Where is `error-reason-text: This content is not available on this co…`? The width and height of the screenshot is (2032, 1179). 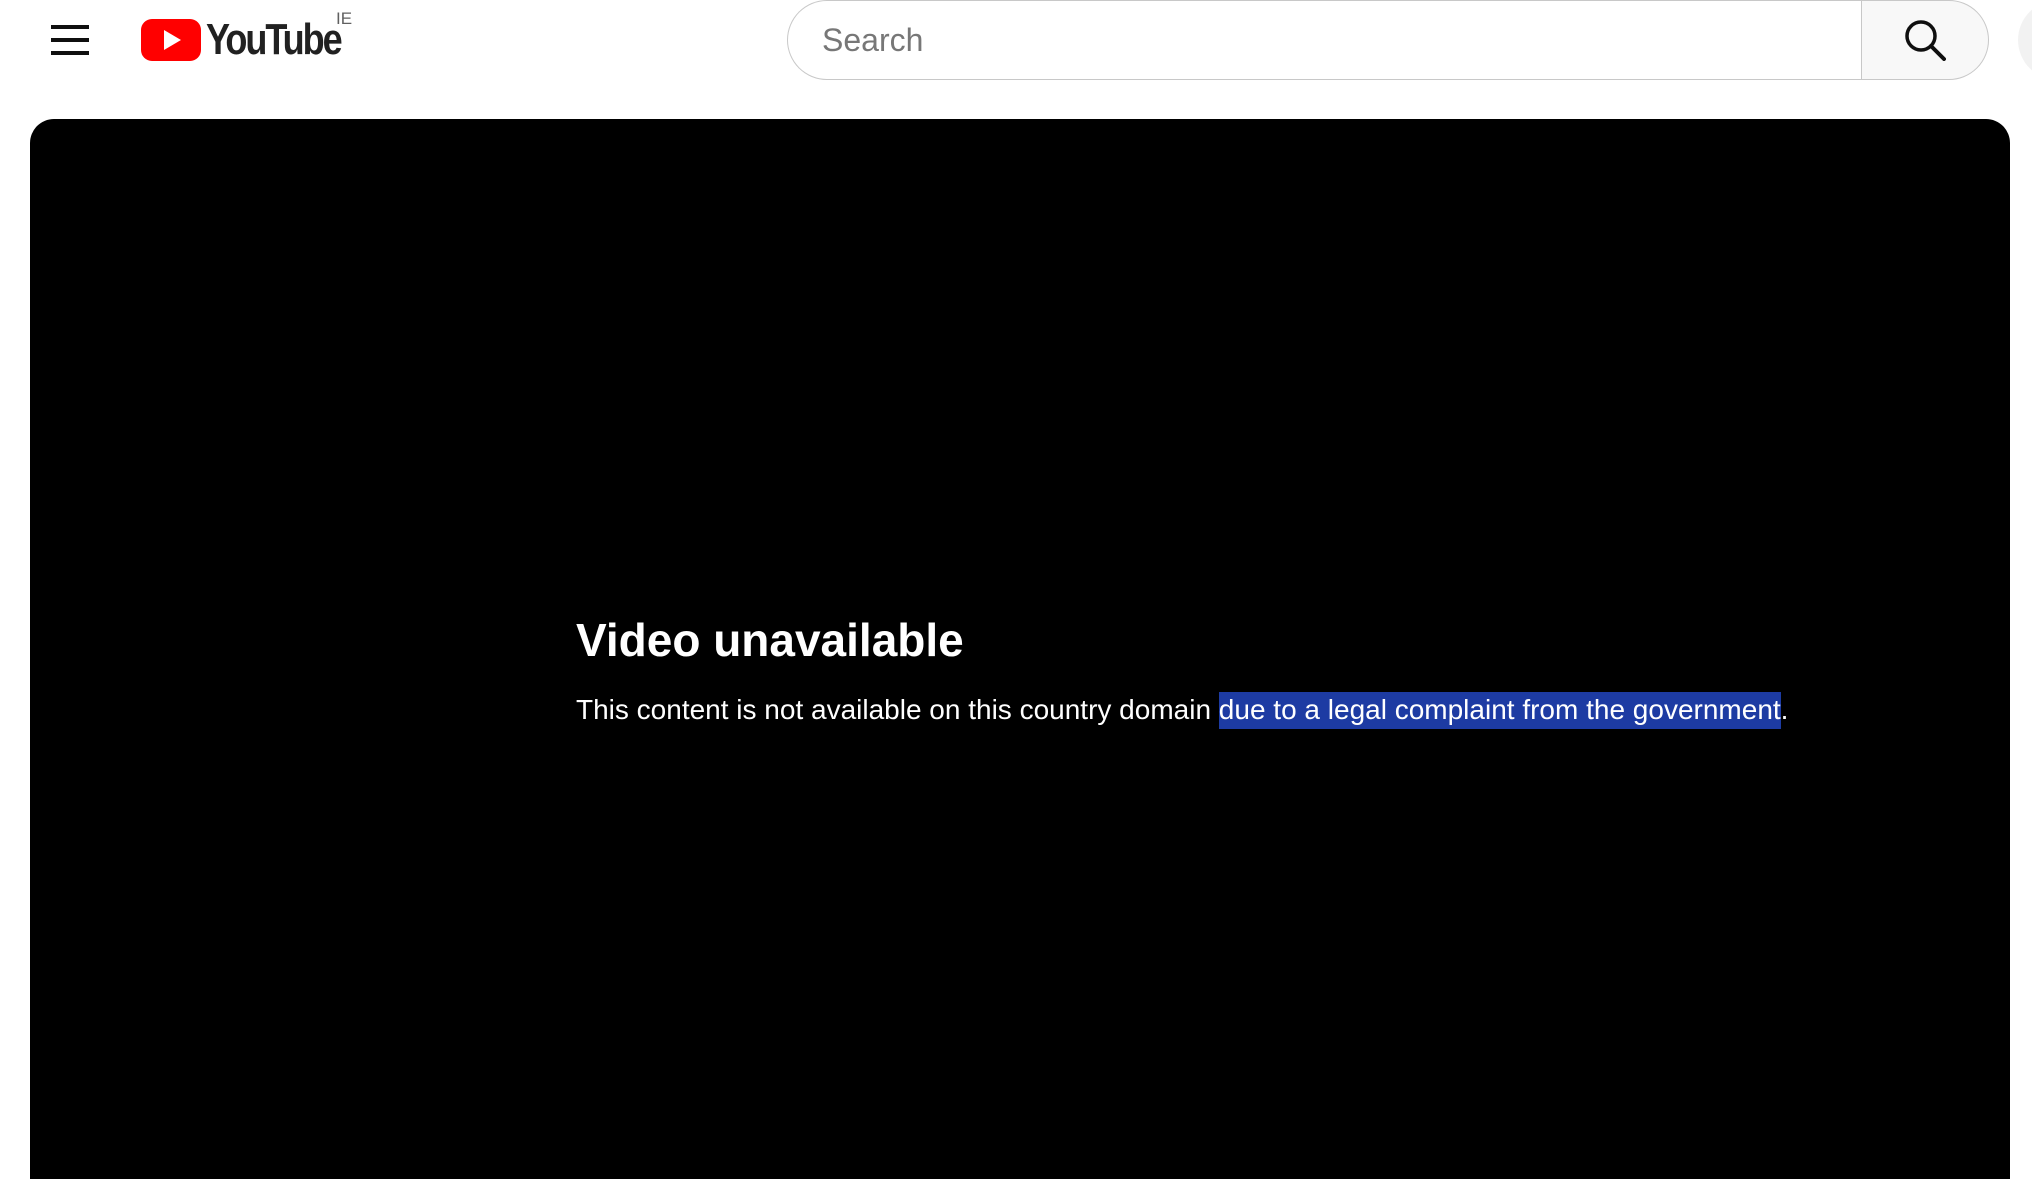 error-reason-text: This content is not available on this co… is located at coordinates (897, 709).